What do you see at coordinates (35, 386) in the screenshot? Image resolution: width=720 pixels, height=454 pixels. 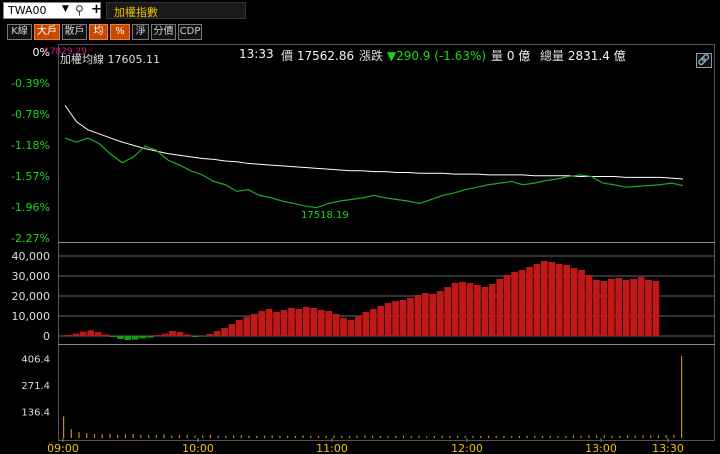 I see `trade-volume-y-tick-label: 271.4` at bounding box center [35, 386].